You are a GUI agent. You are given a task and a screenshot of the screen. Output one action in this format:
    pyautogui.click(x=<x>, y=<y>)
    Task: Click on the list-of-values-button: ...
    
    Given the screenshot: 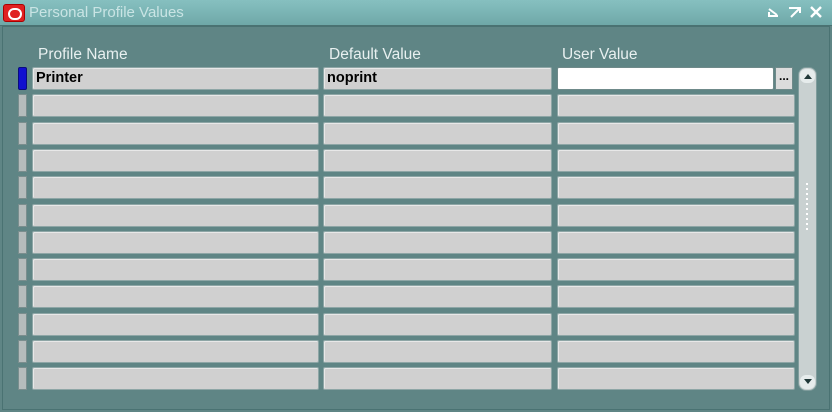 What is the action you would take?
    pyautogui.click(x=784, y=78)
    